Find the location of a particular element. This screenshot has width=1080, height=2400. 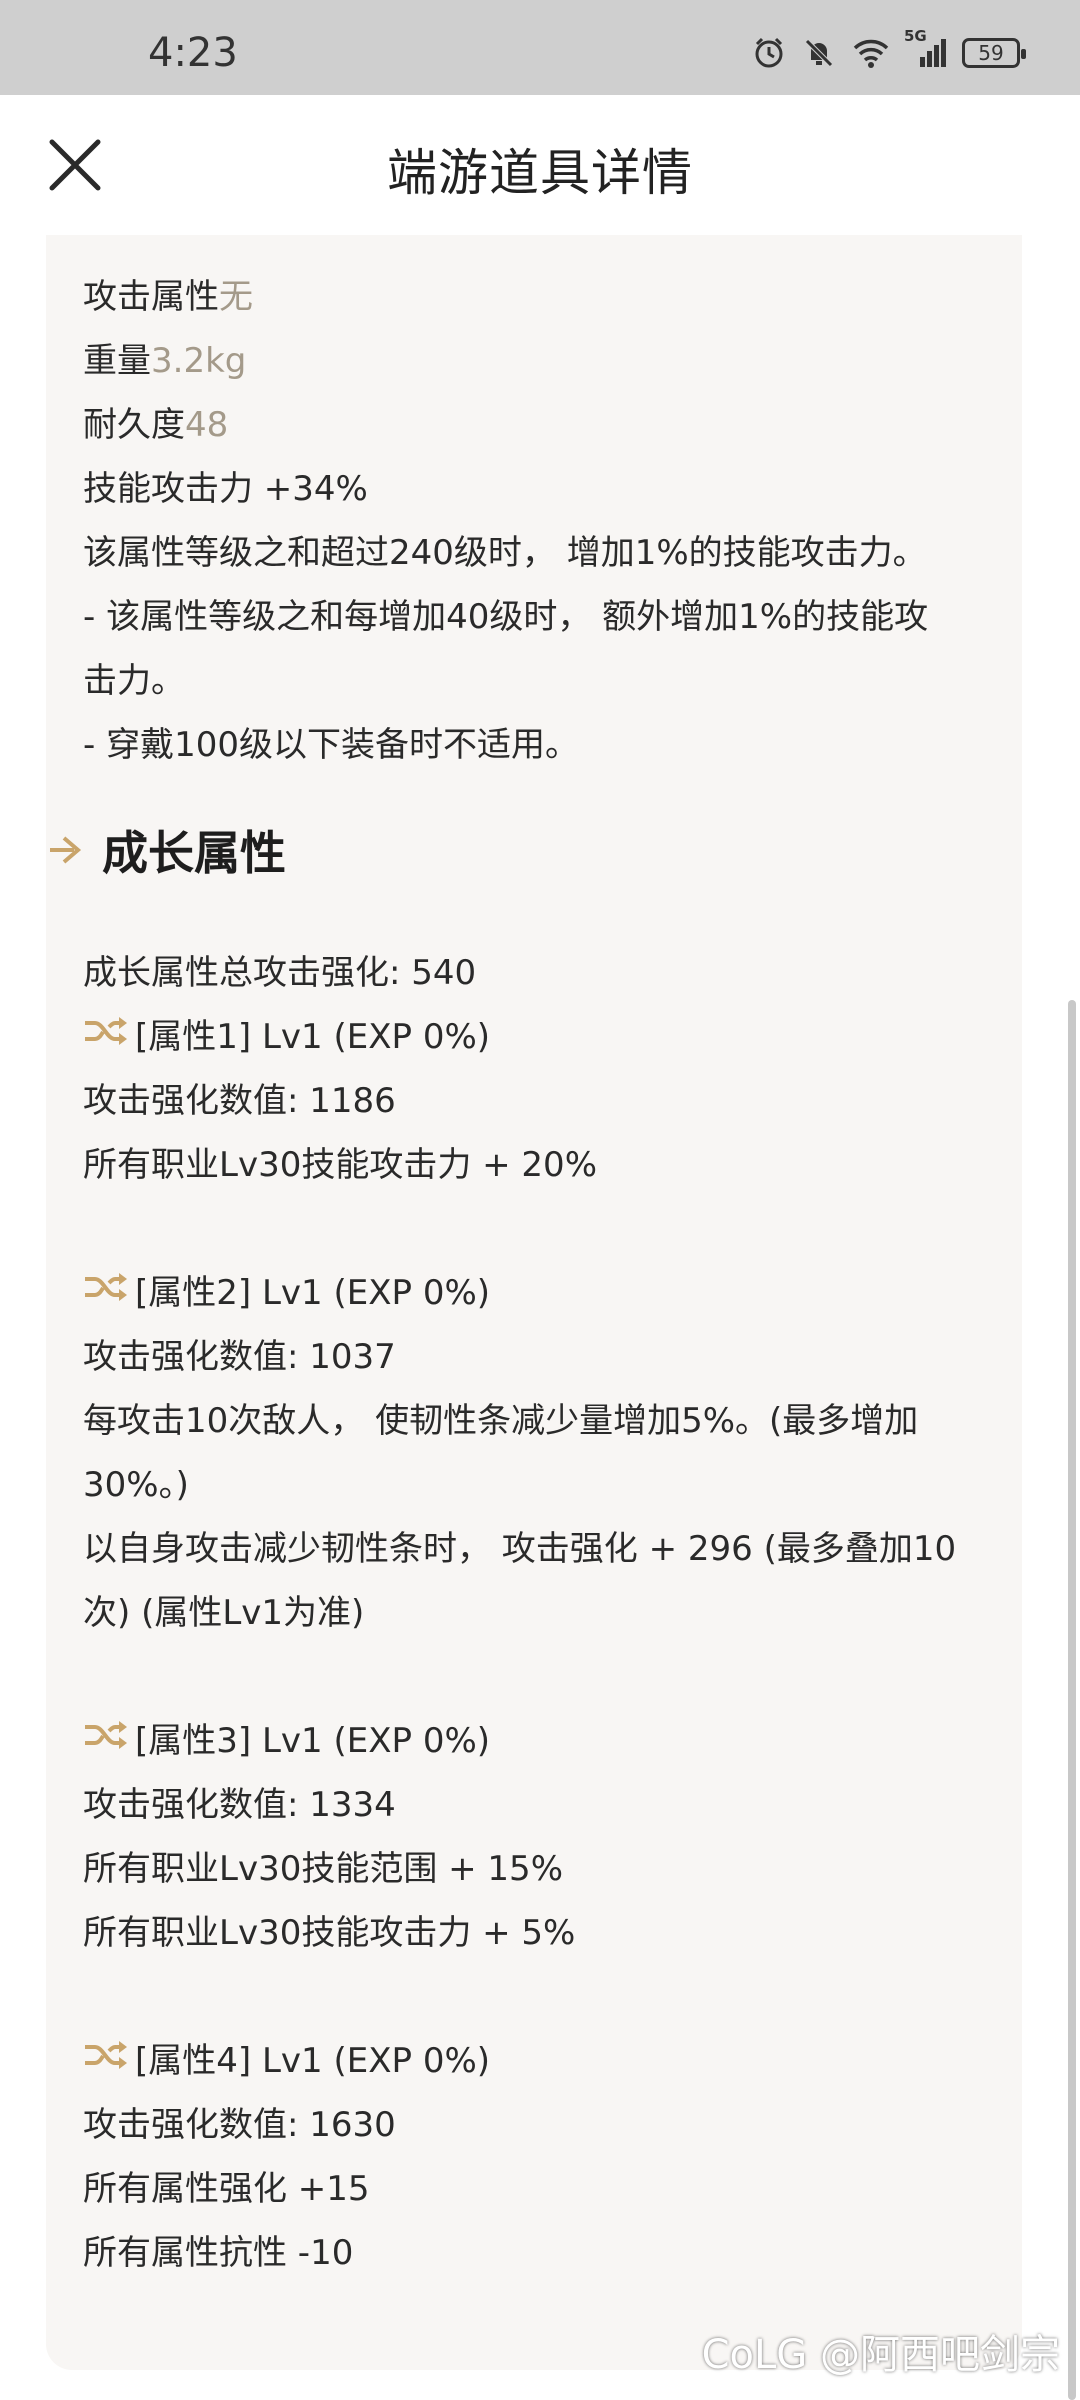

battery-level: 59 is located at coordinates (991, 53).